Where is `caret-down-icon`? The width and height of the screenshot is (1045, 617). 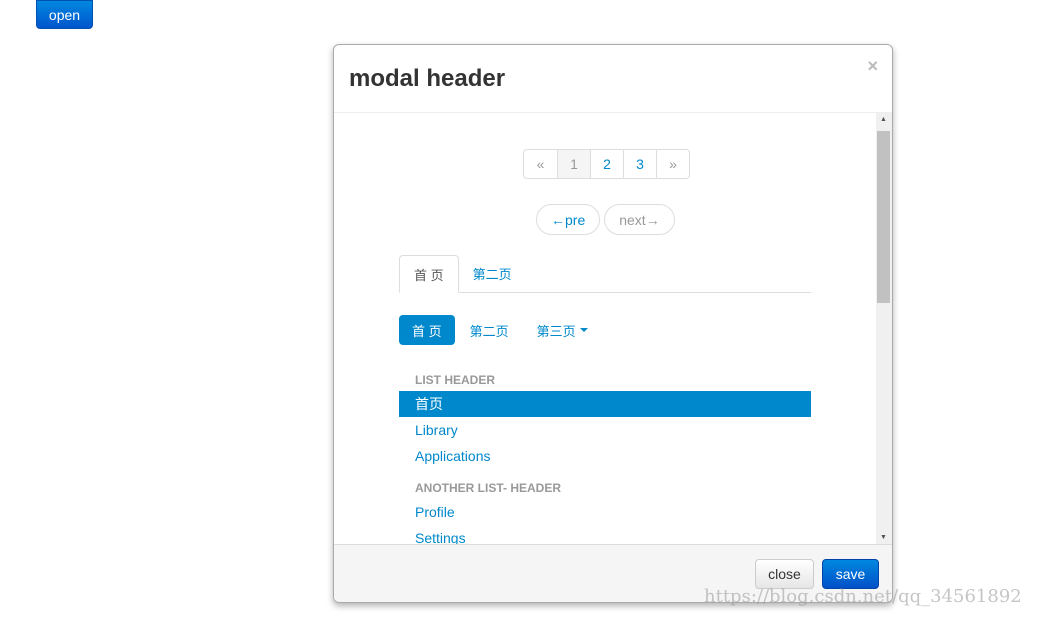
caret-down-icon is located at coordinates (583, 330).